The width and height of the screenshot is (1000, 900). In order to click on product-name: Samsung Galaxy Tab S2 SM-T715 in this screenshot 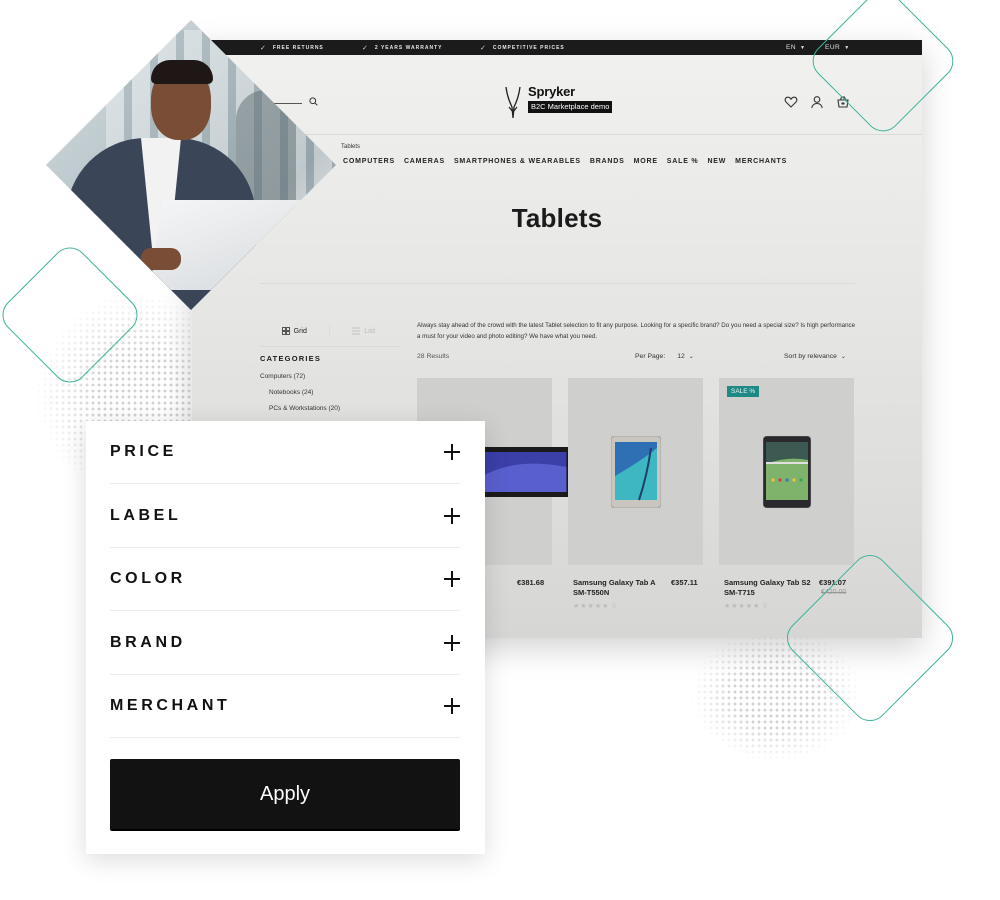, I will do `click(769, 588)`.